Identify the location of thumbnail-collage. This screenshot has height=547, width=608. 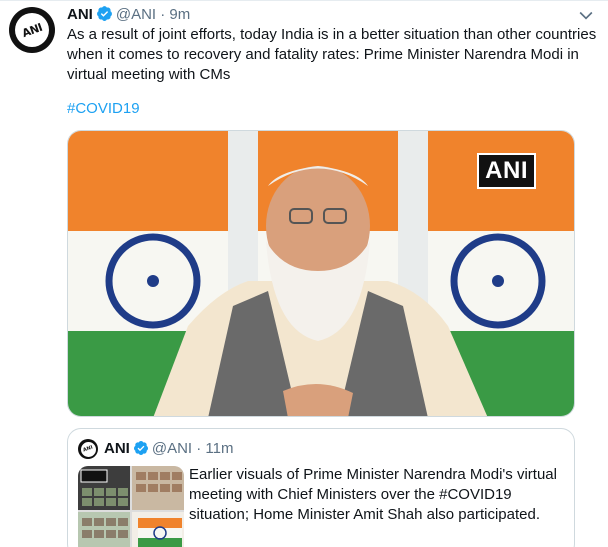
(131, 506).